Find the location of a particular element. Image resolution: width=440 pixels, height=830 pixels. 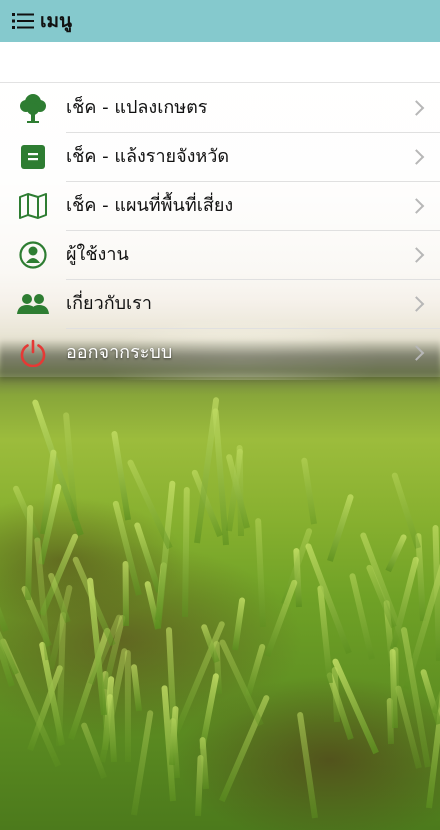

menu-item-user: ผู้ใช้งาน is located at coordinates (220, 255).